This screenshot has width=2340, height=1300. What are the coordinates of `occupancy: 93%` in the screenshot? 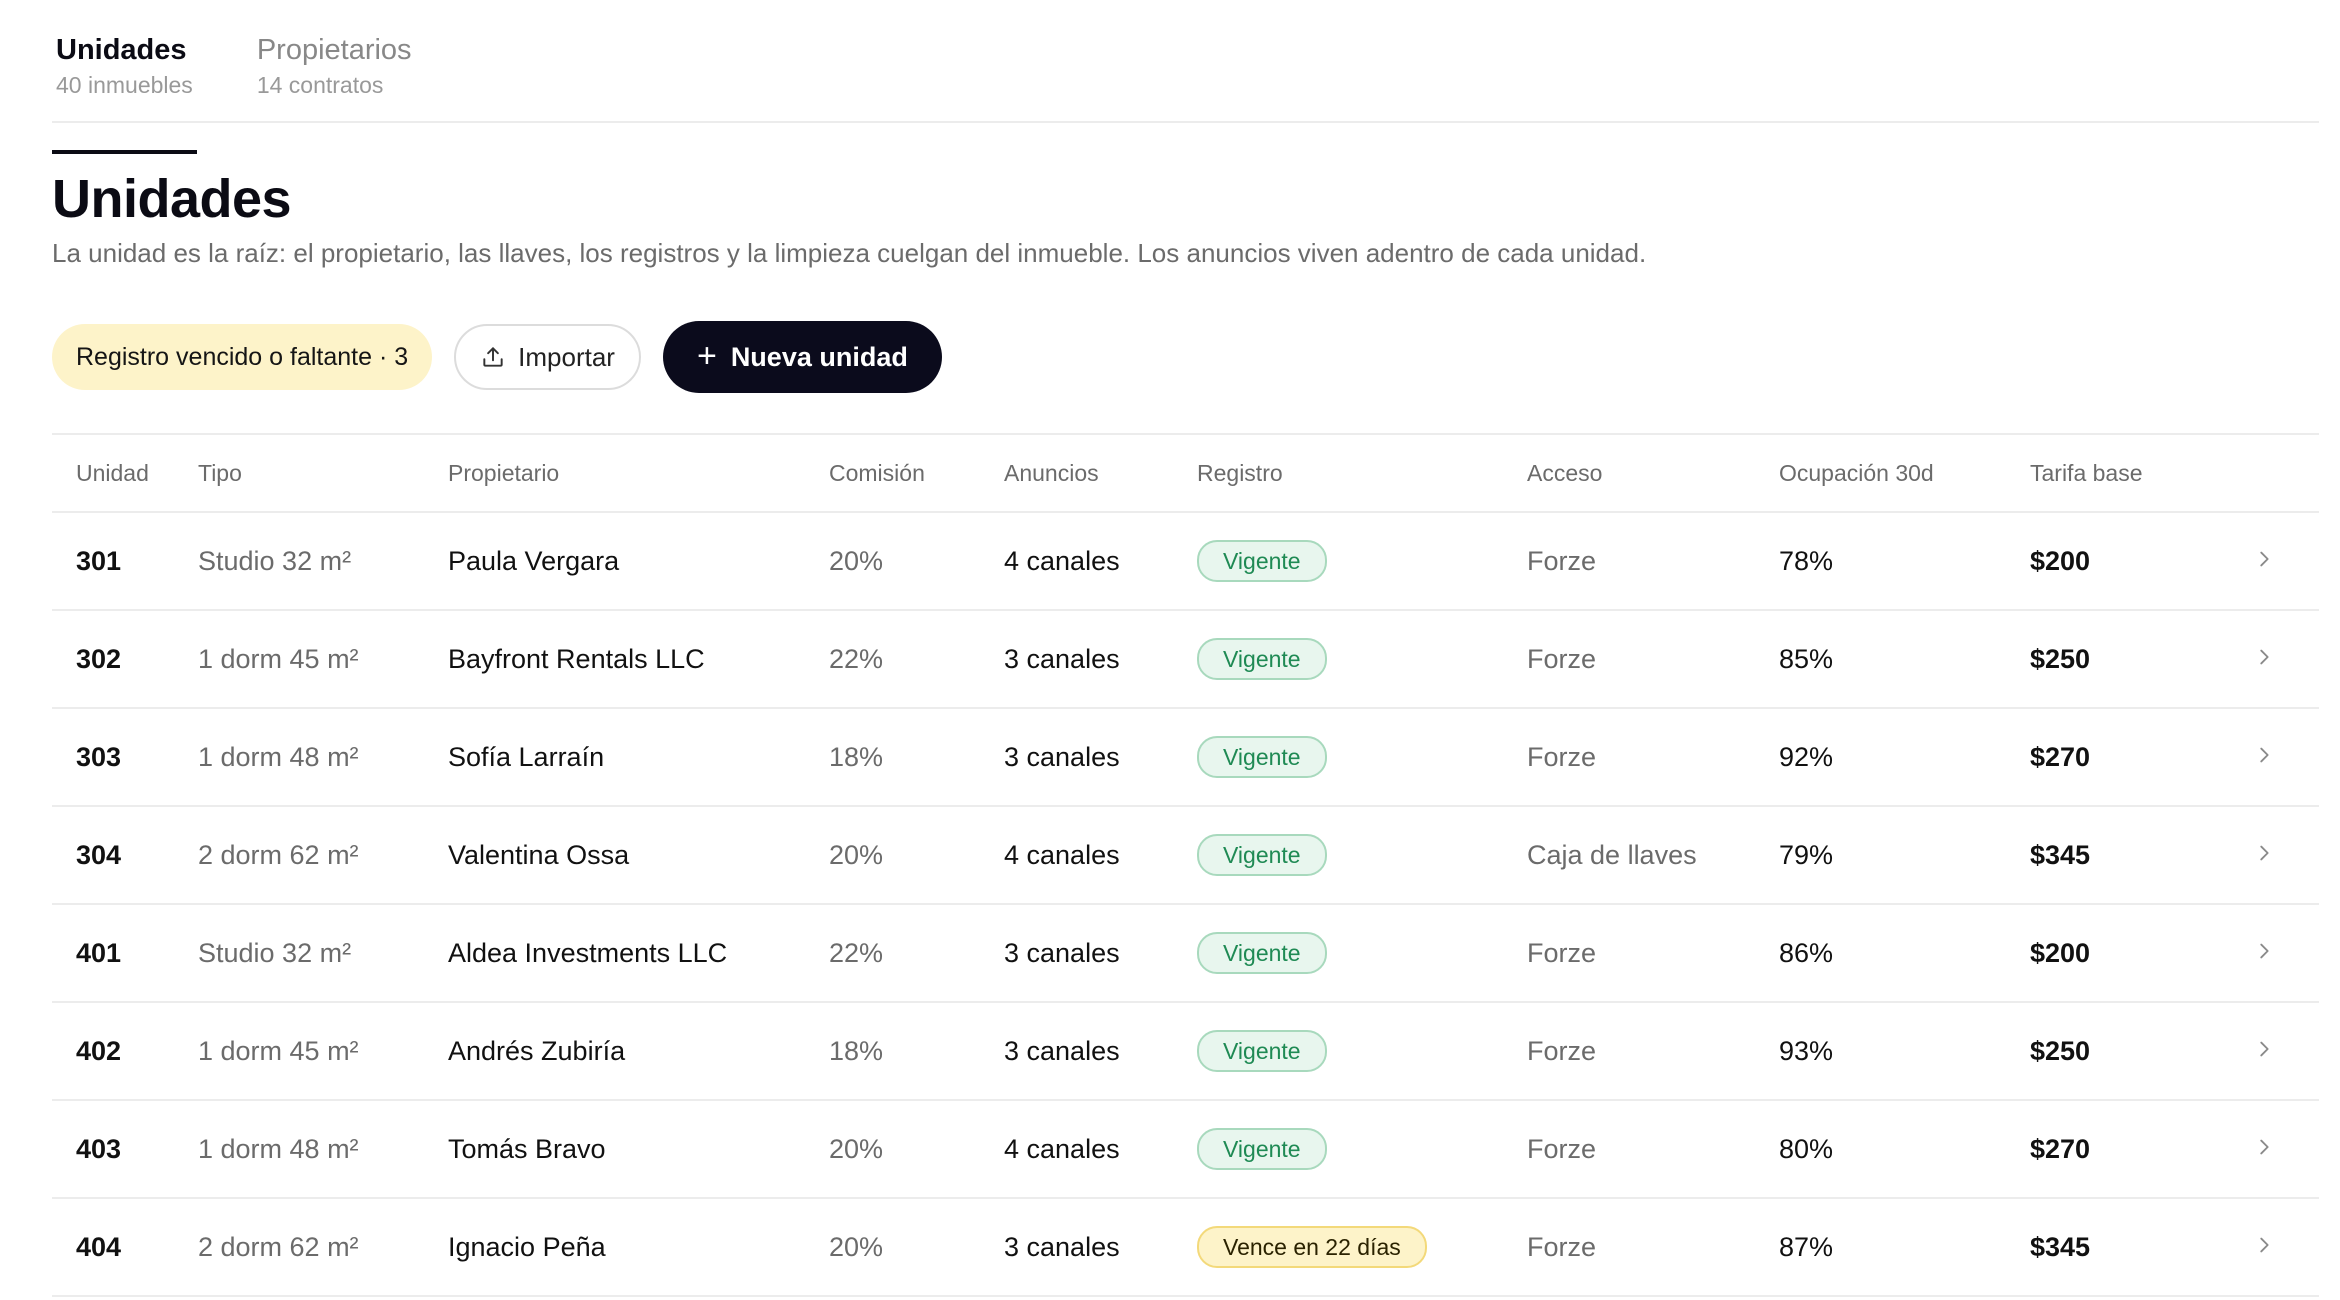 It's located at (1806, 1050).